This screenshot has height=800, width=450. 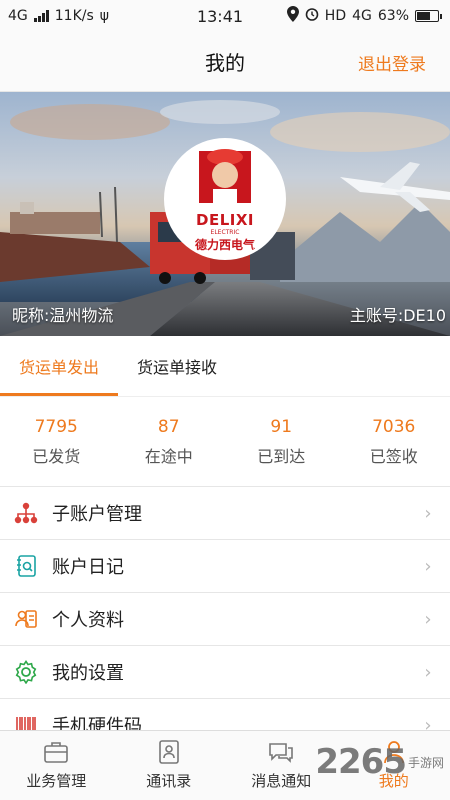 I want to click on stat-value: 87, so click(x=168, y=426).